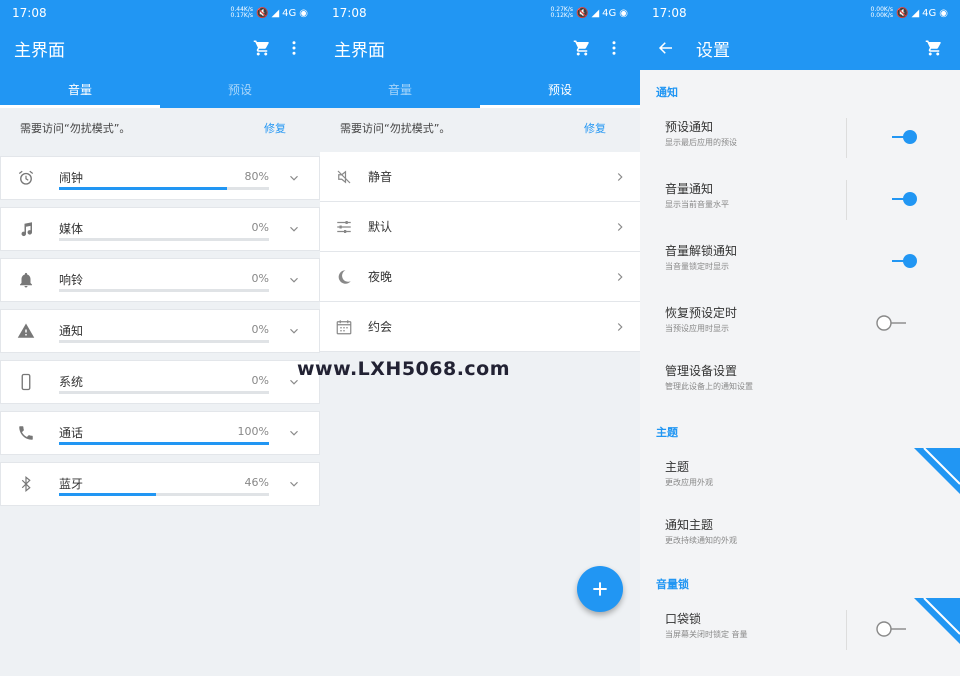 The width and height of the screenshot is (960, 676). I want to click on setting-title: 预设通知, so click(689, 127).